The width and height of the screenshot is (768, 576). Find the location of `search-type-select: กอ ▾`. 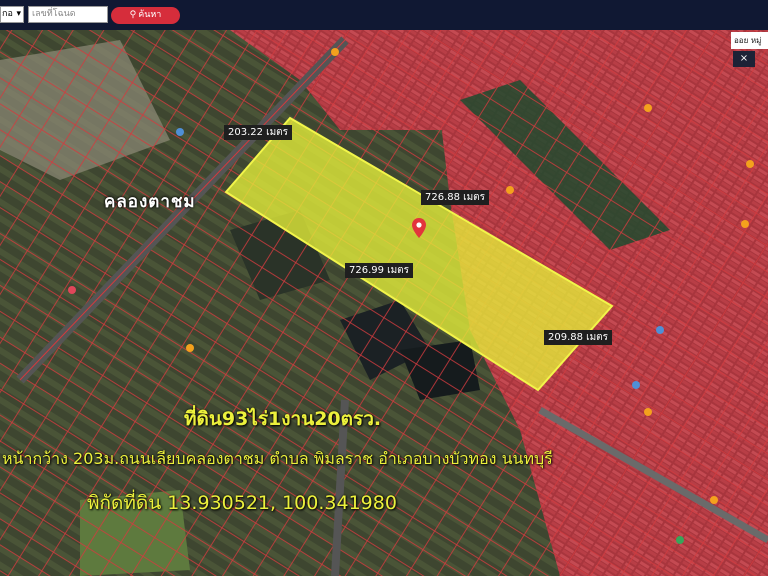

search-type-select: กอ ▾ is located at coordinates (12, 14).